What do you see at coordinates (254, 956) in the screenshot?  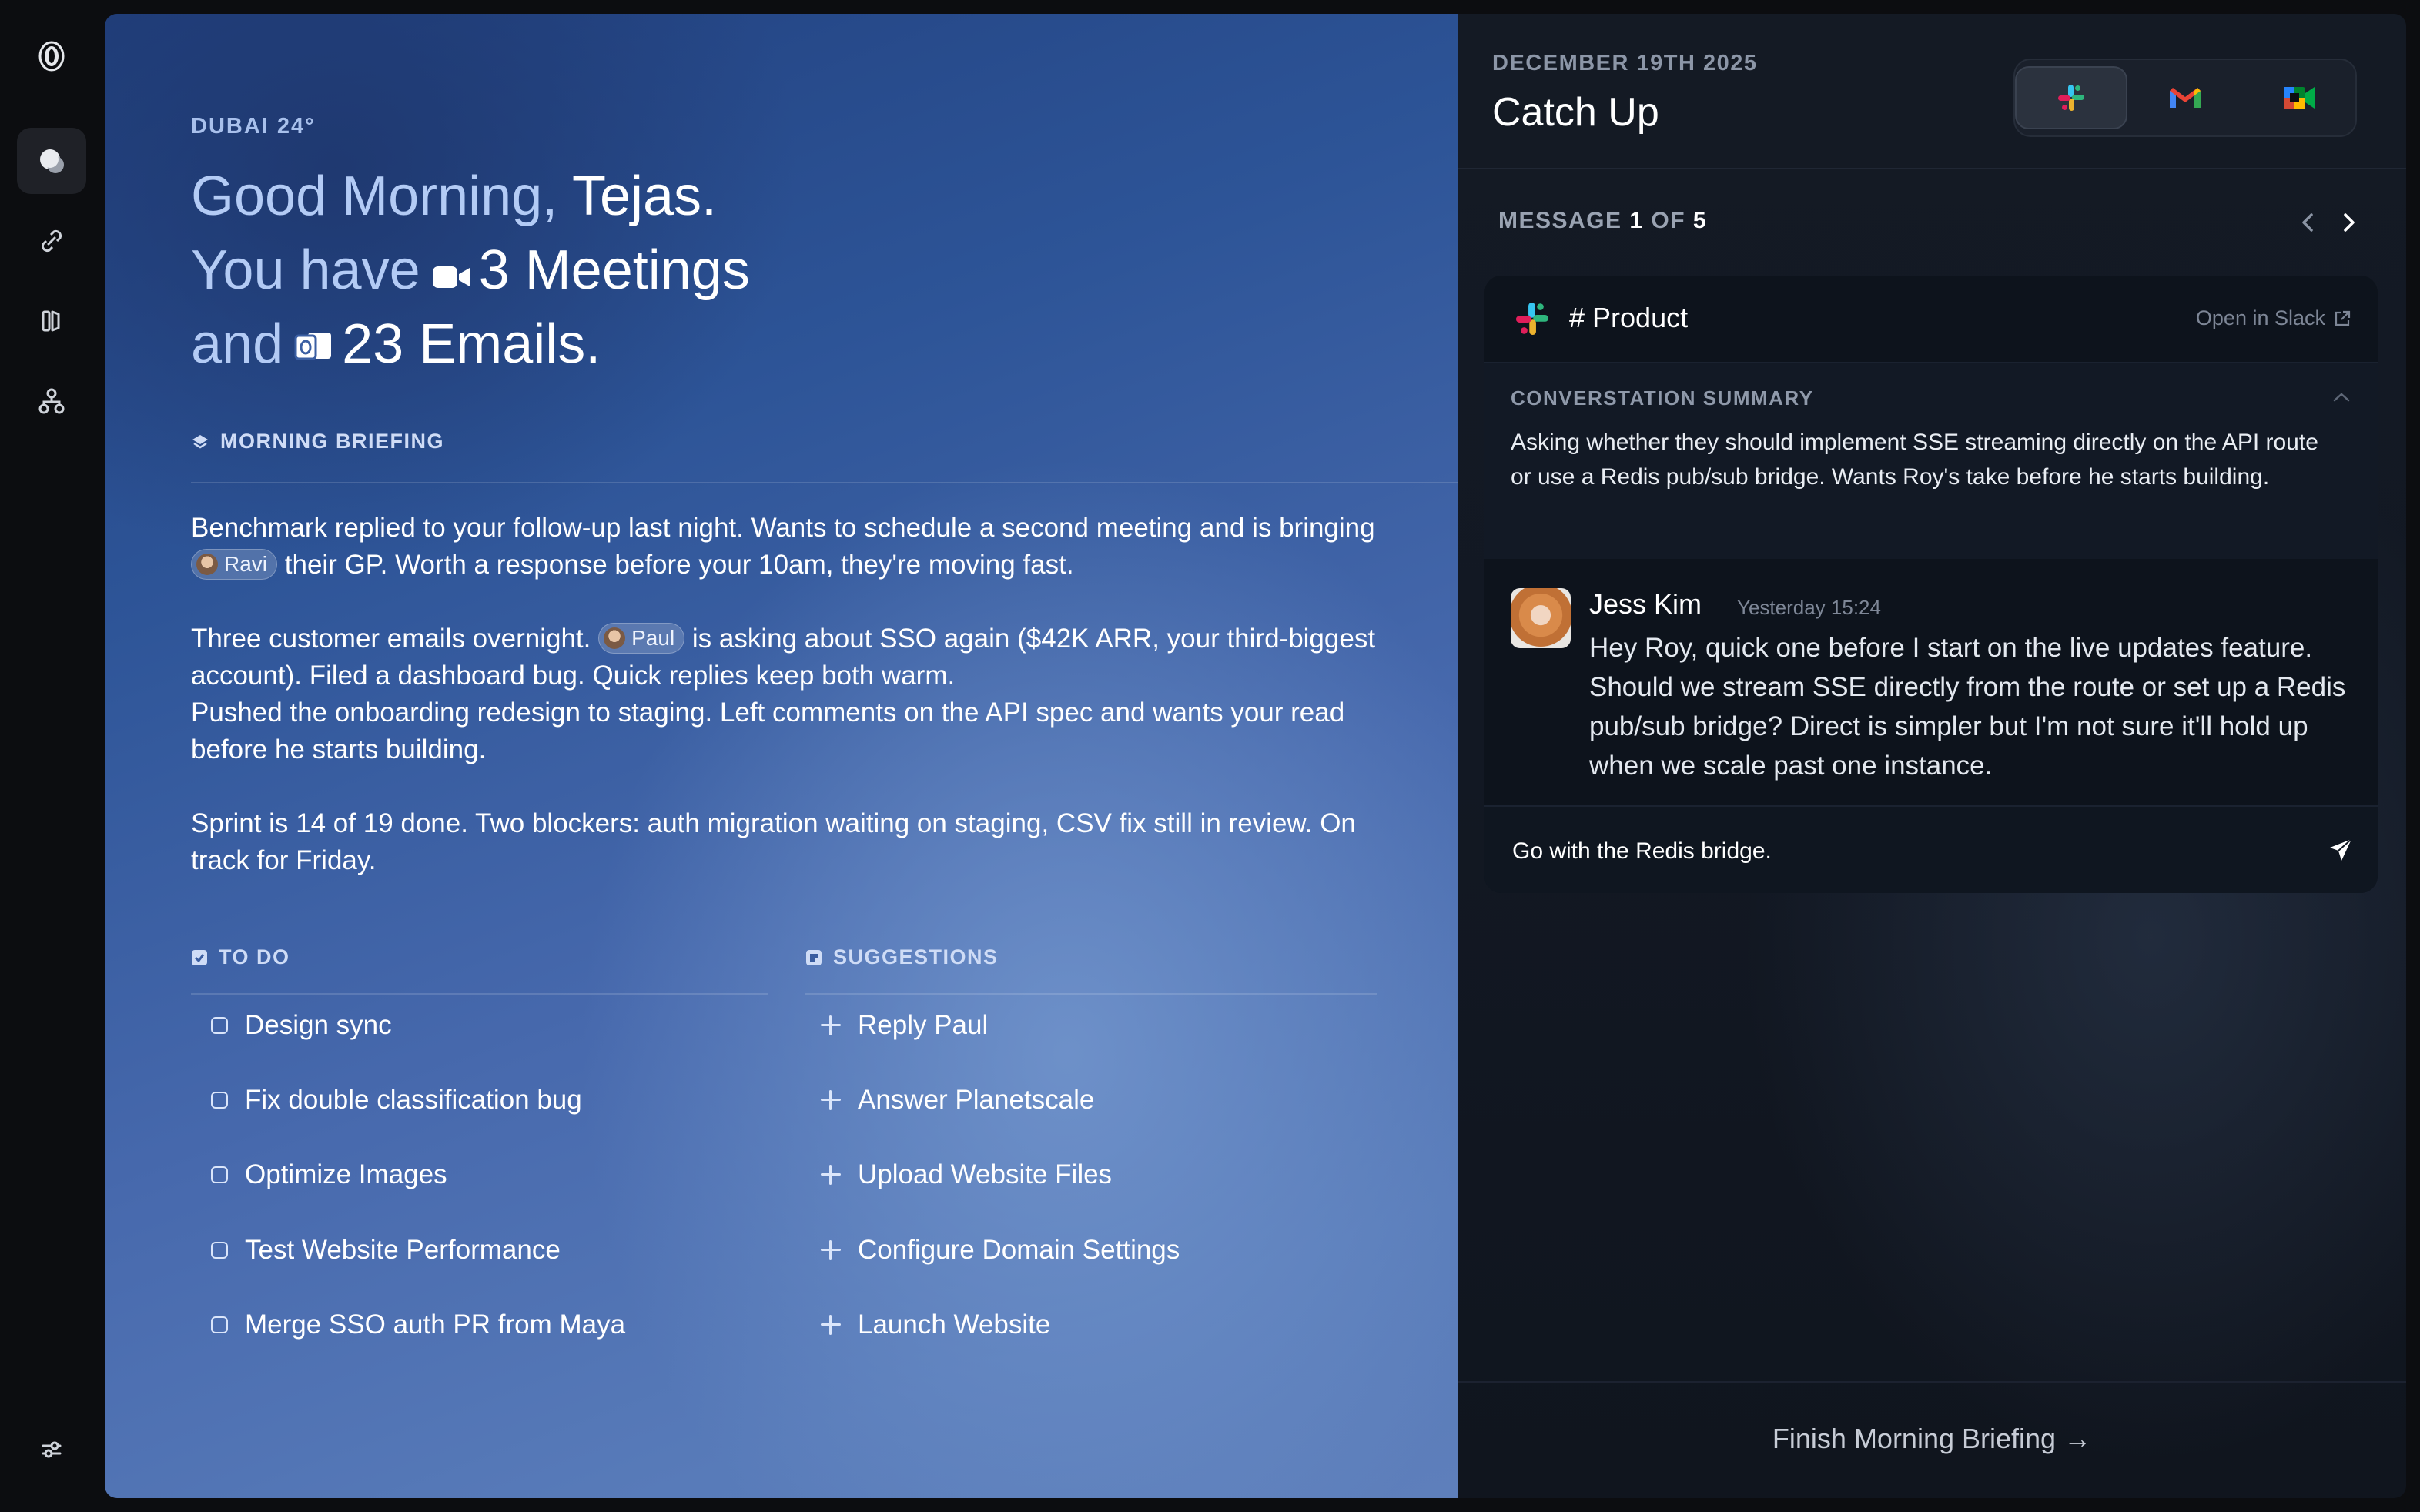 I see `todo-title: TO DO` at bounding box center [254, 956].